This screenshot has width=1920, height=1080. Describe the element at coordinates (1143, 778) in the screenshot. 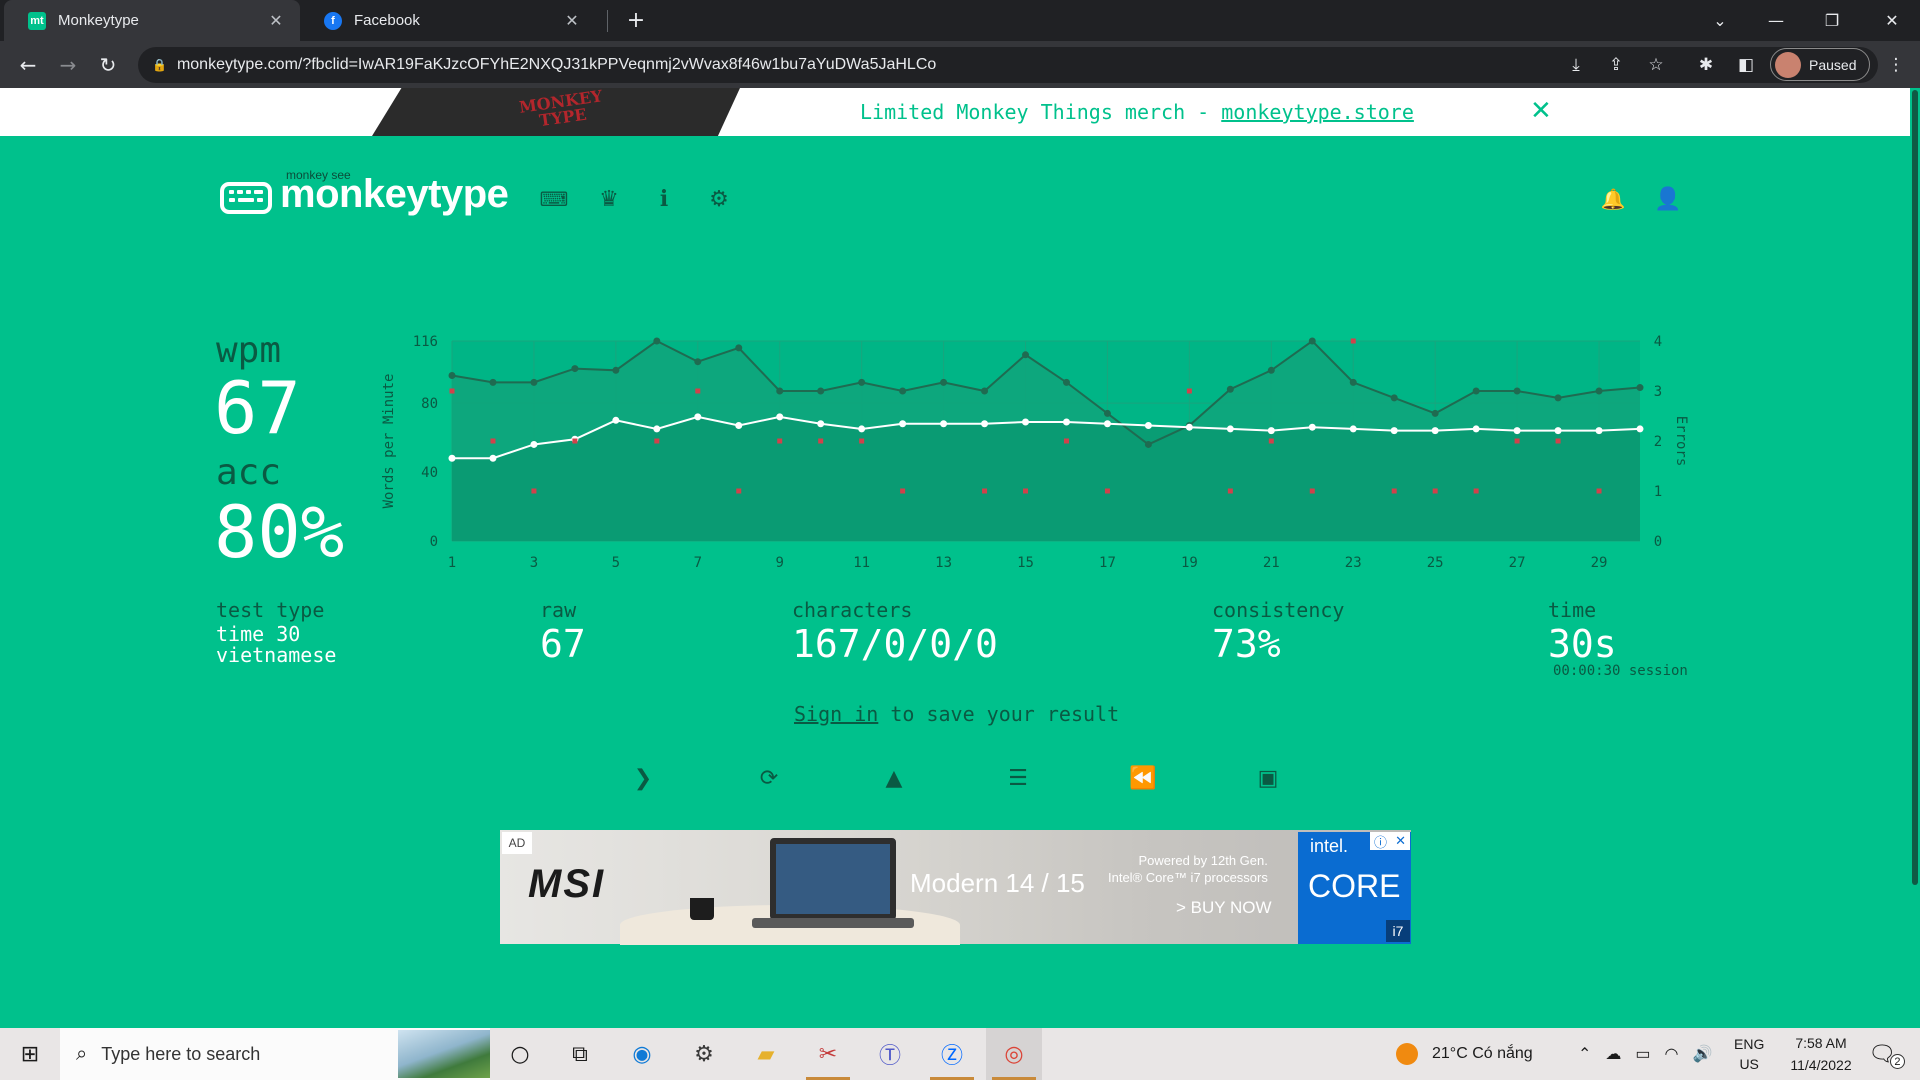

I see `replay-icon: ⏪` at that location.